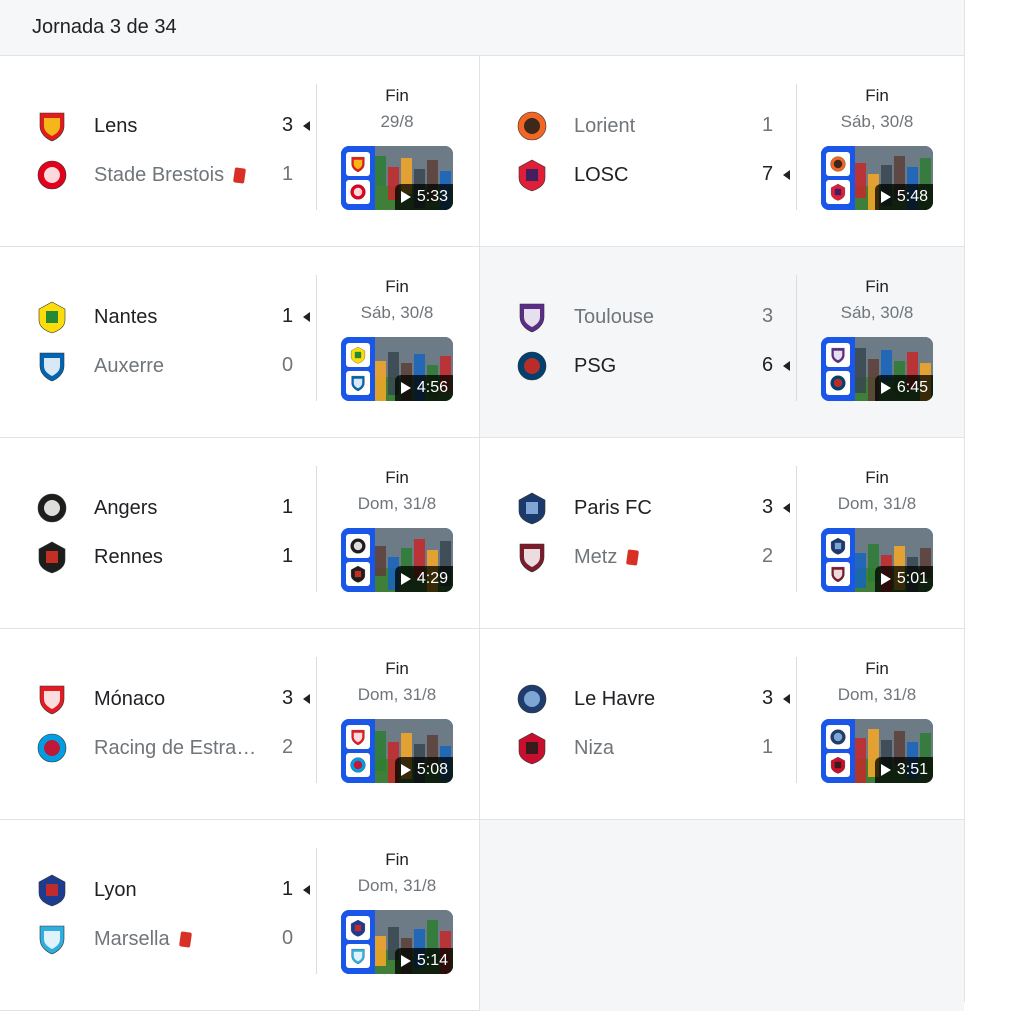 The image size is (1024, 1011). I want to click on team-name: Toulouse, so click(614, 316).